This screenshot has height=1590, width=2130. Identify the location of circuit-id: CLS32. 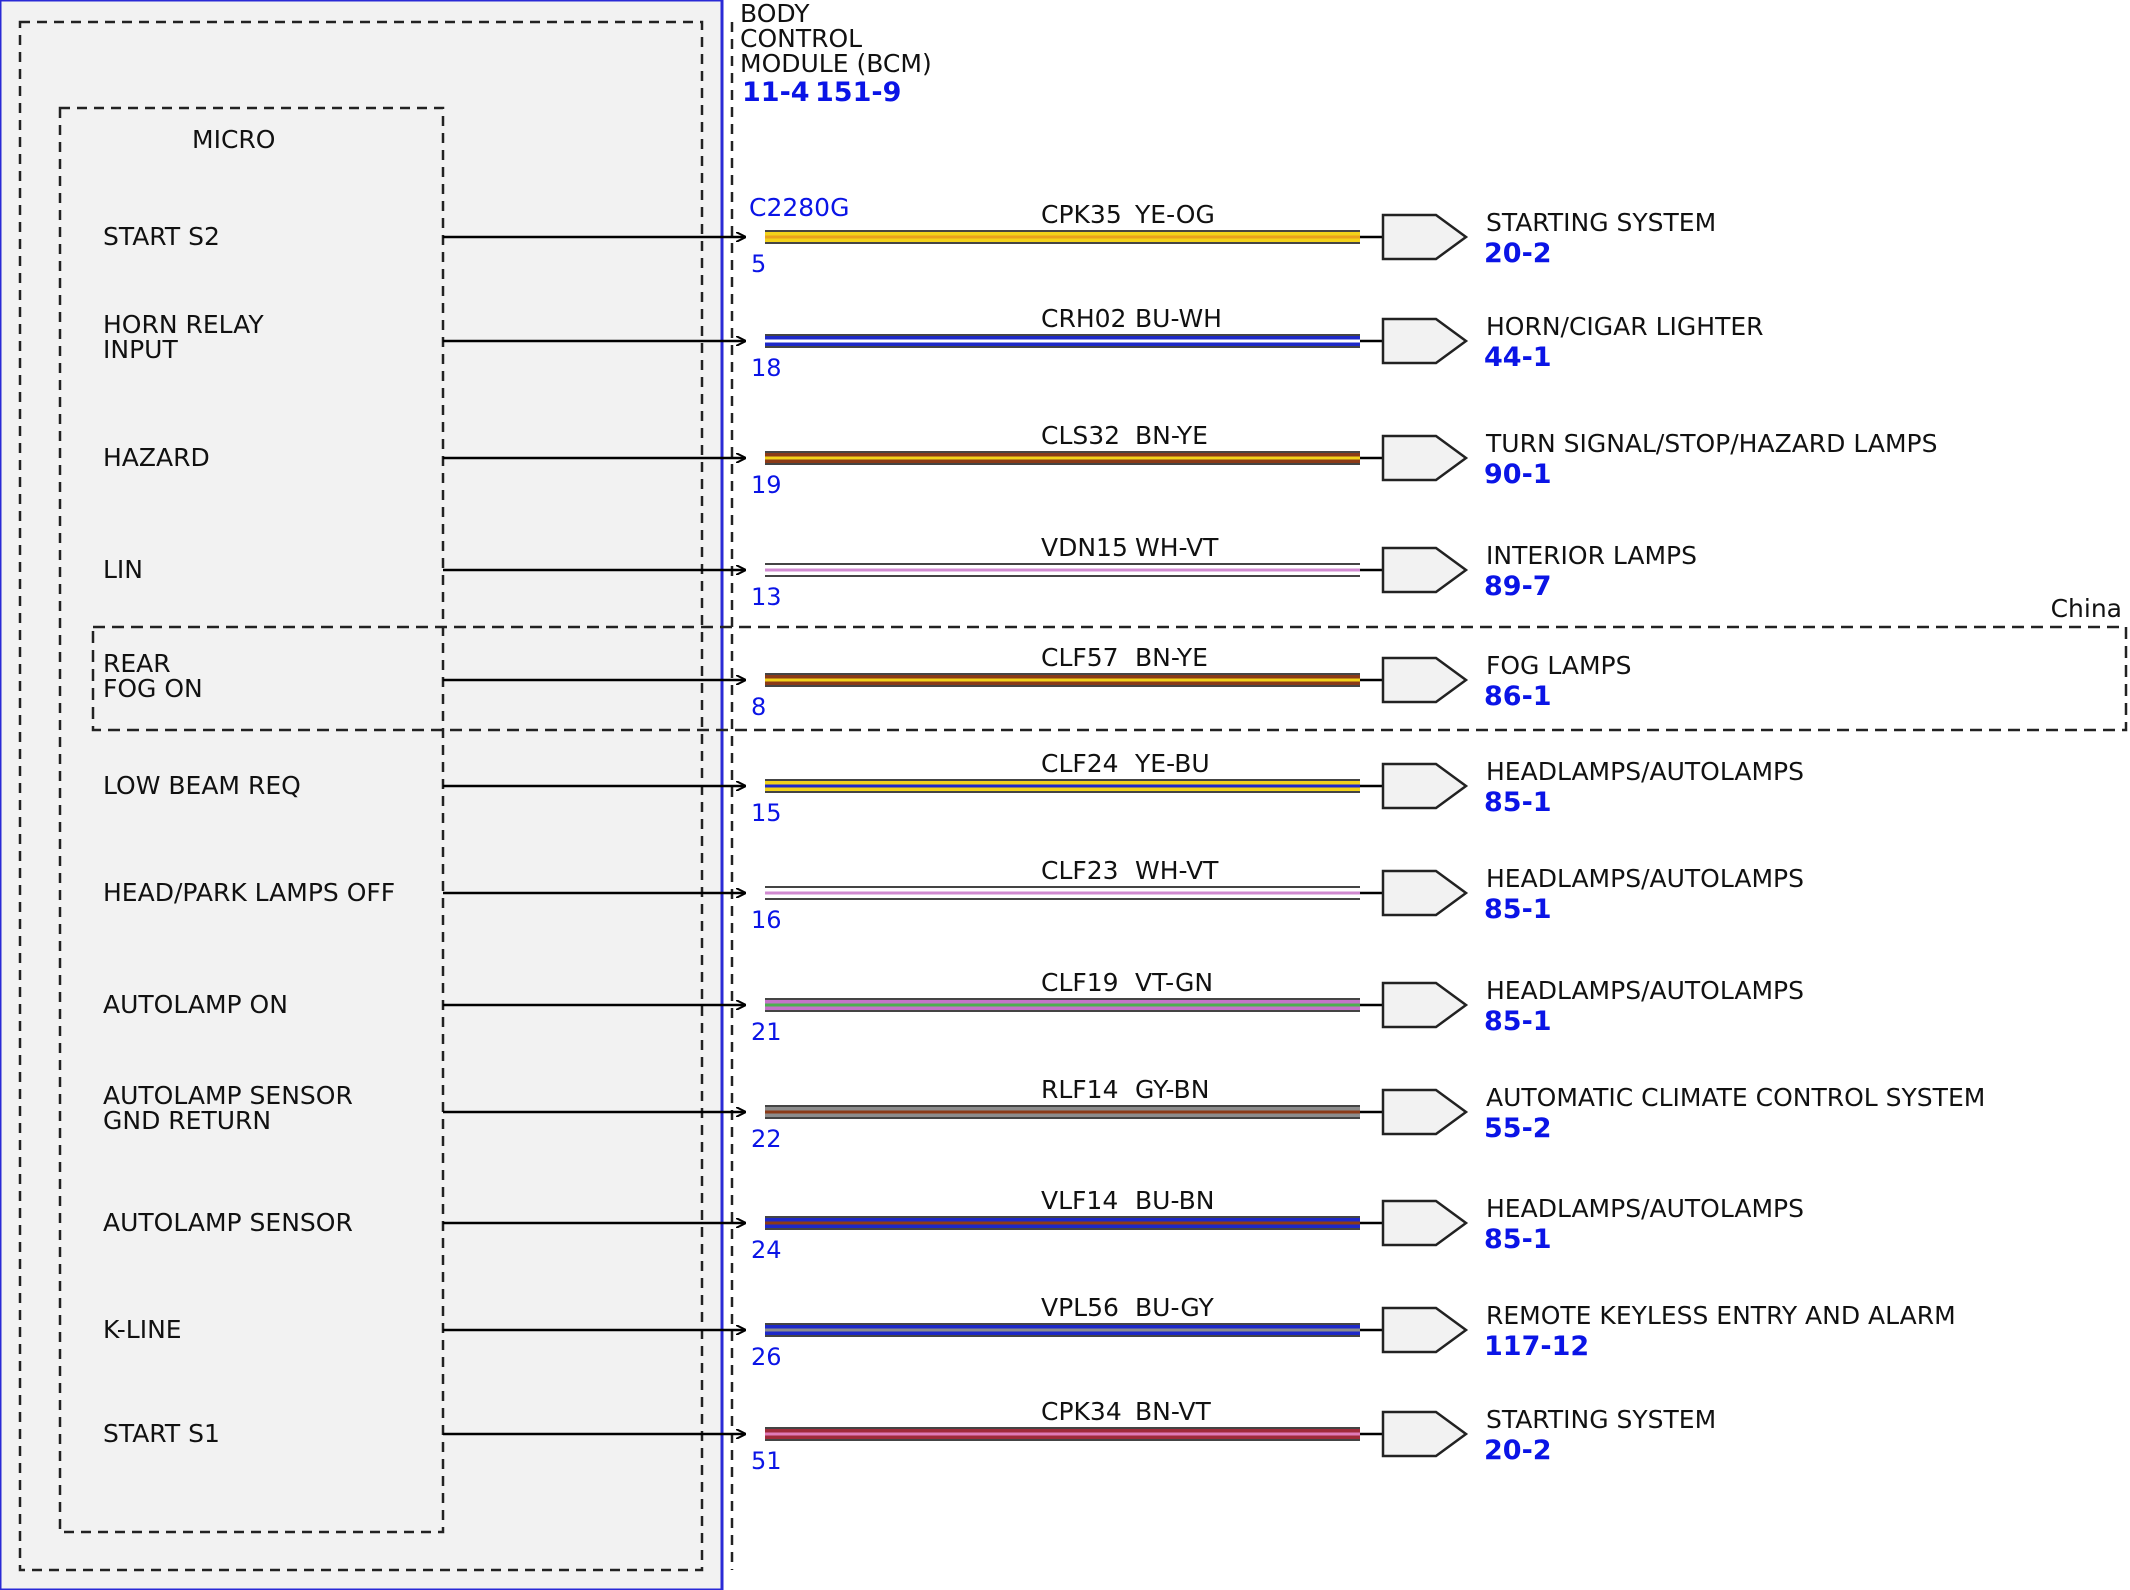
(1080, 435).